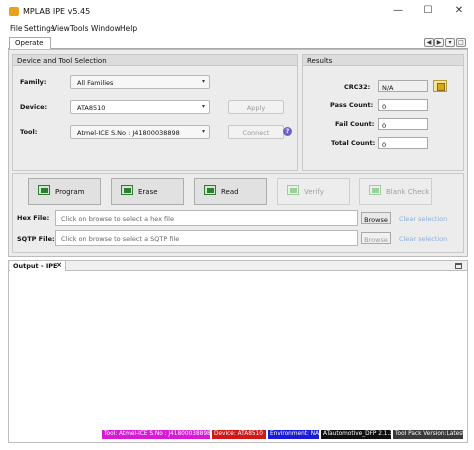 The height and width of the screenshot is (450, 474). Describe the element at coordinates (403, 143) in the screenshot. I see `total-count-value: 0` at that location.